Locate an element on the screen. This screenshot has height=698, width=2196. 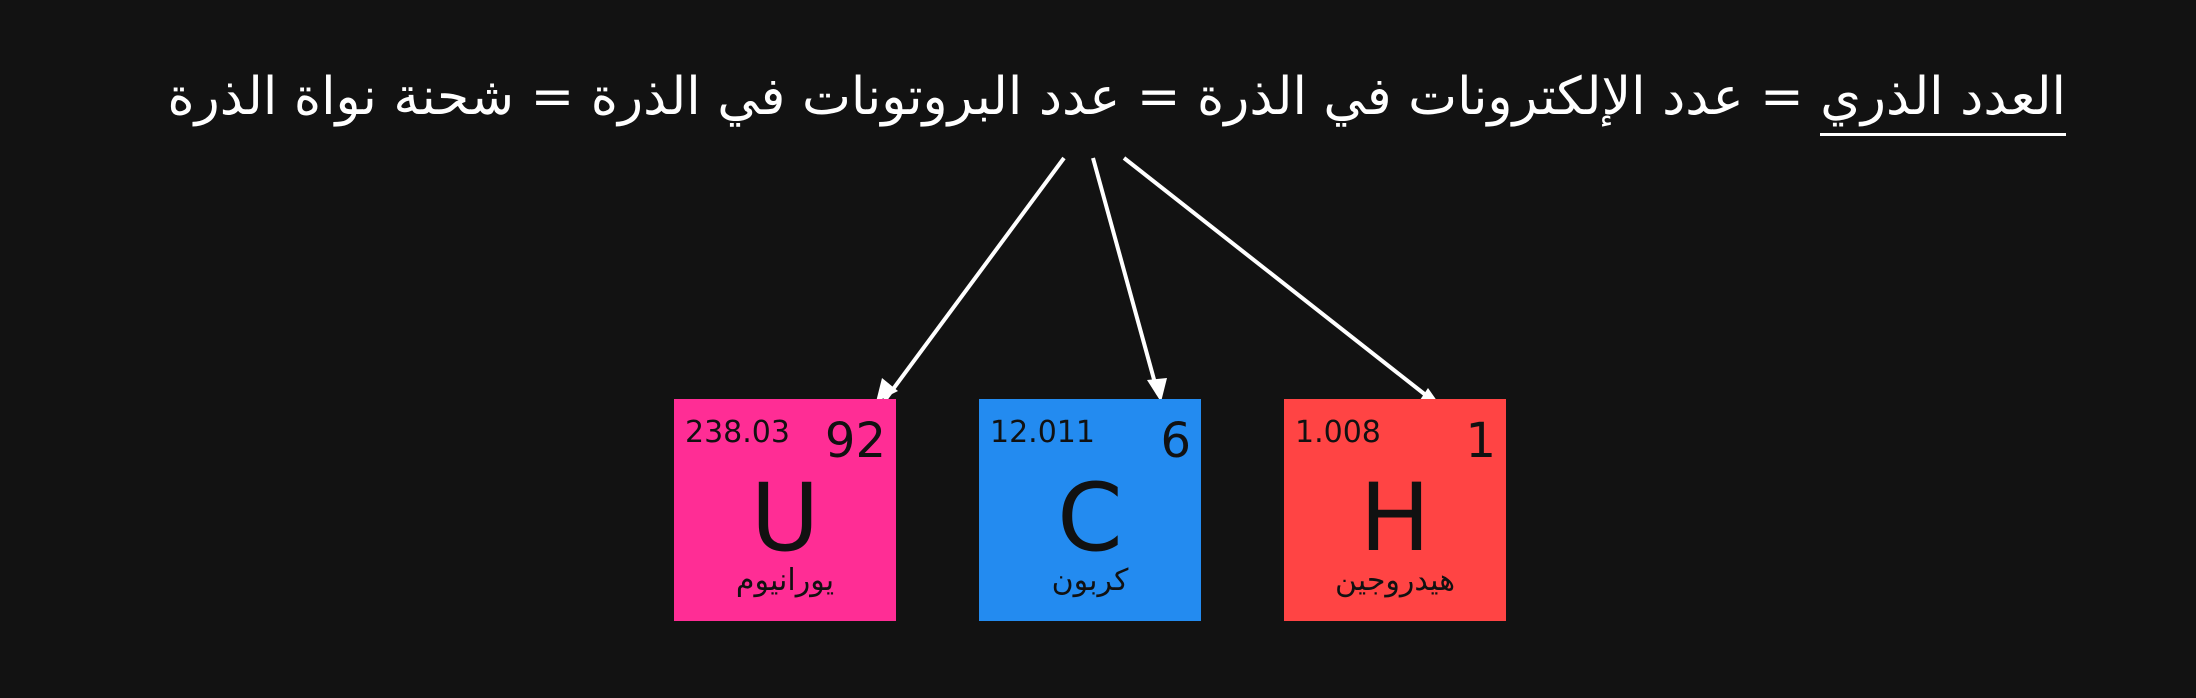
atomic-number: 6 is located at coordinates (1175, 441).